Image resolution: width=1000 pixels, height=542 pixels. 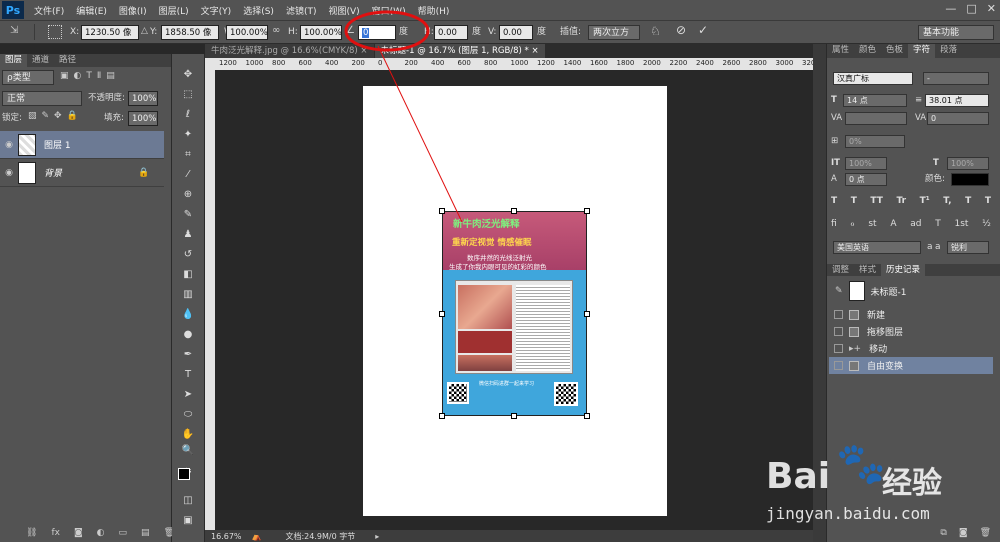 I want to click on blur-tool-icon: 💧, so click(x=188, y=315).